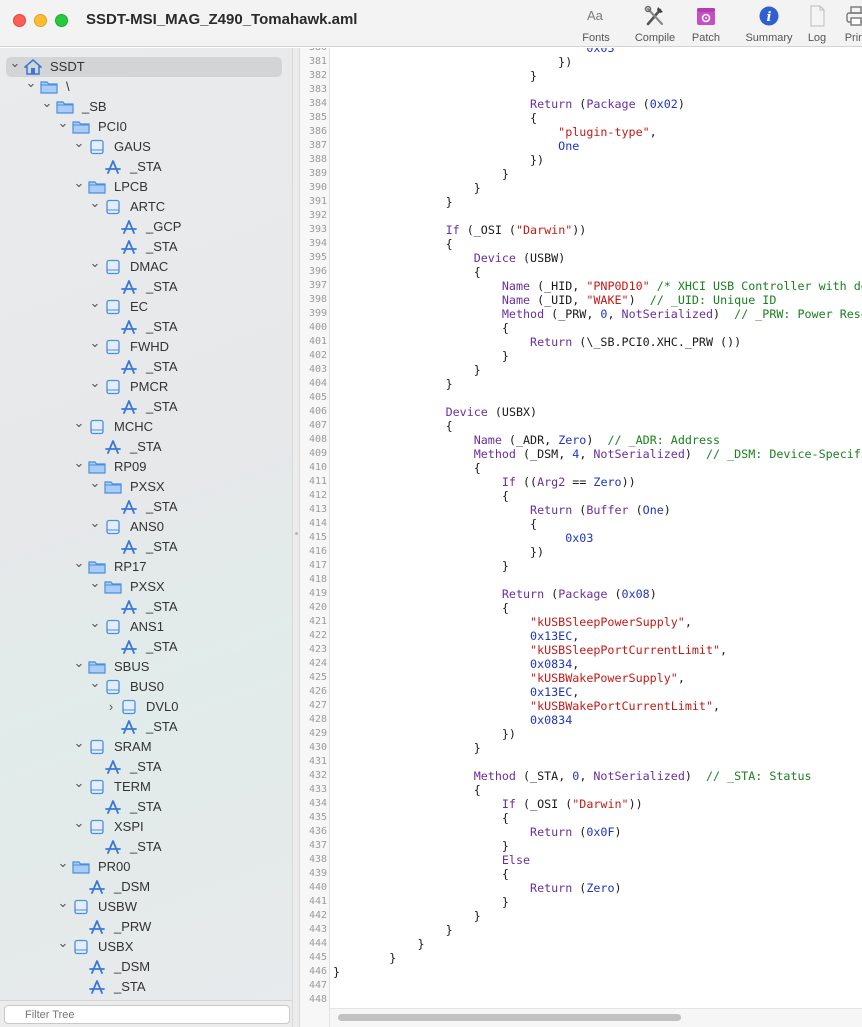 The height and width of the screenshot is (1027, 862). I want to click on close-window-button, so click(19, 20).